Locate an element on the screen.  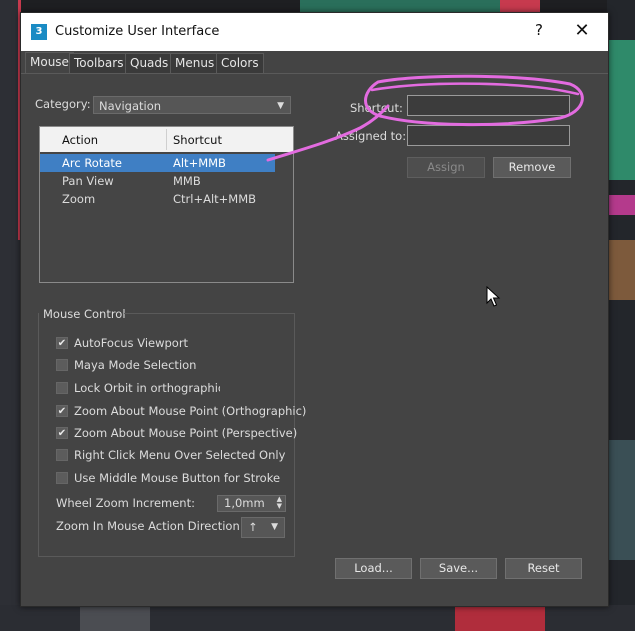
spinner-arrows-icon: ▲ ▼ is located at coordinates (279, 503).